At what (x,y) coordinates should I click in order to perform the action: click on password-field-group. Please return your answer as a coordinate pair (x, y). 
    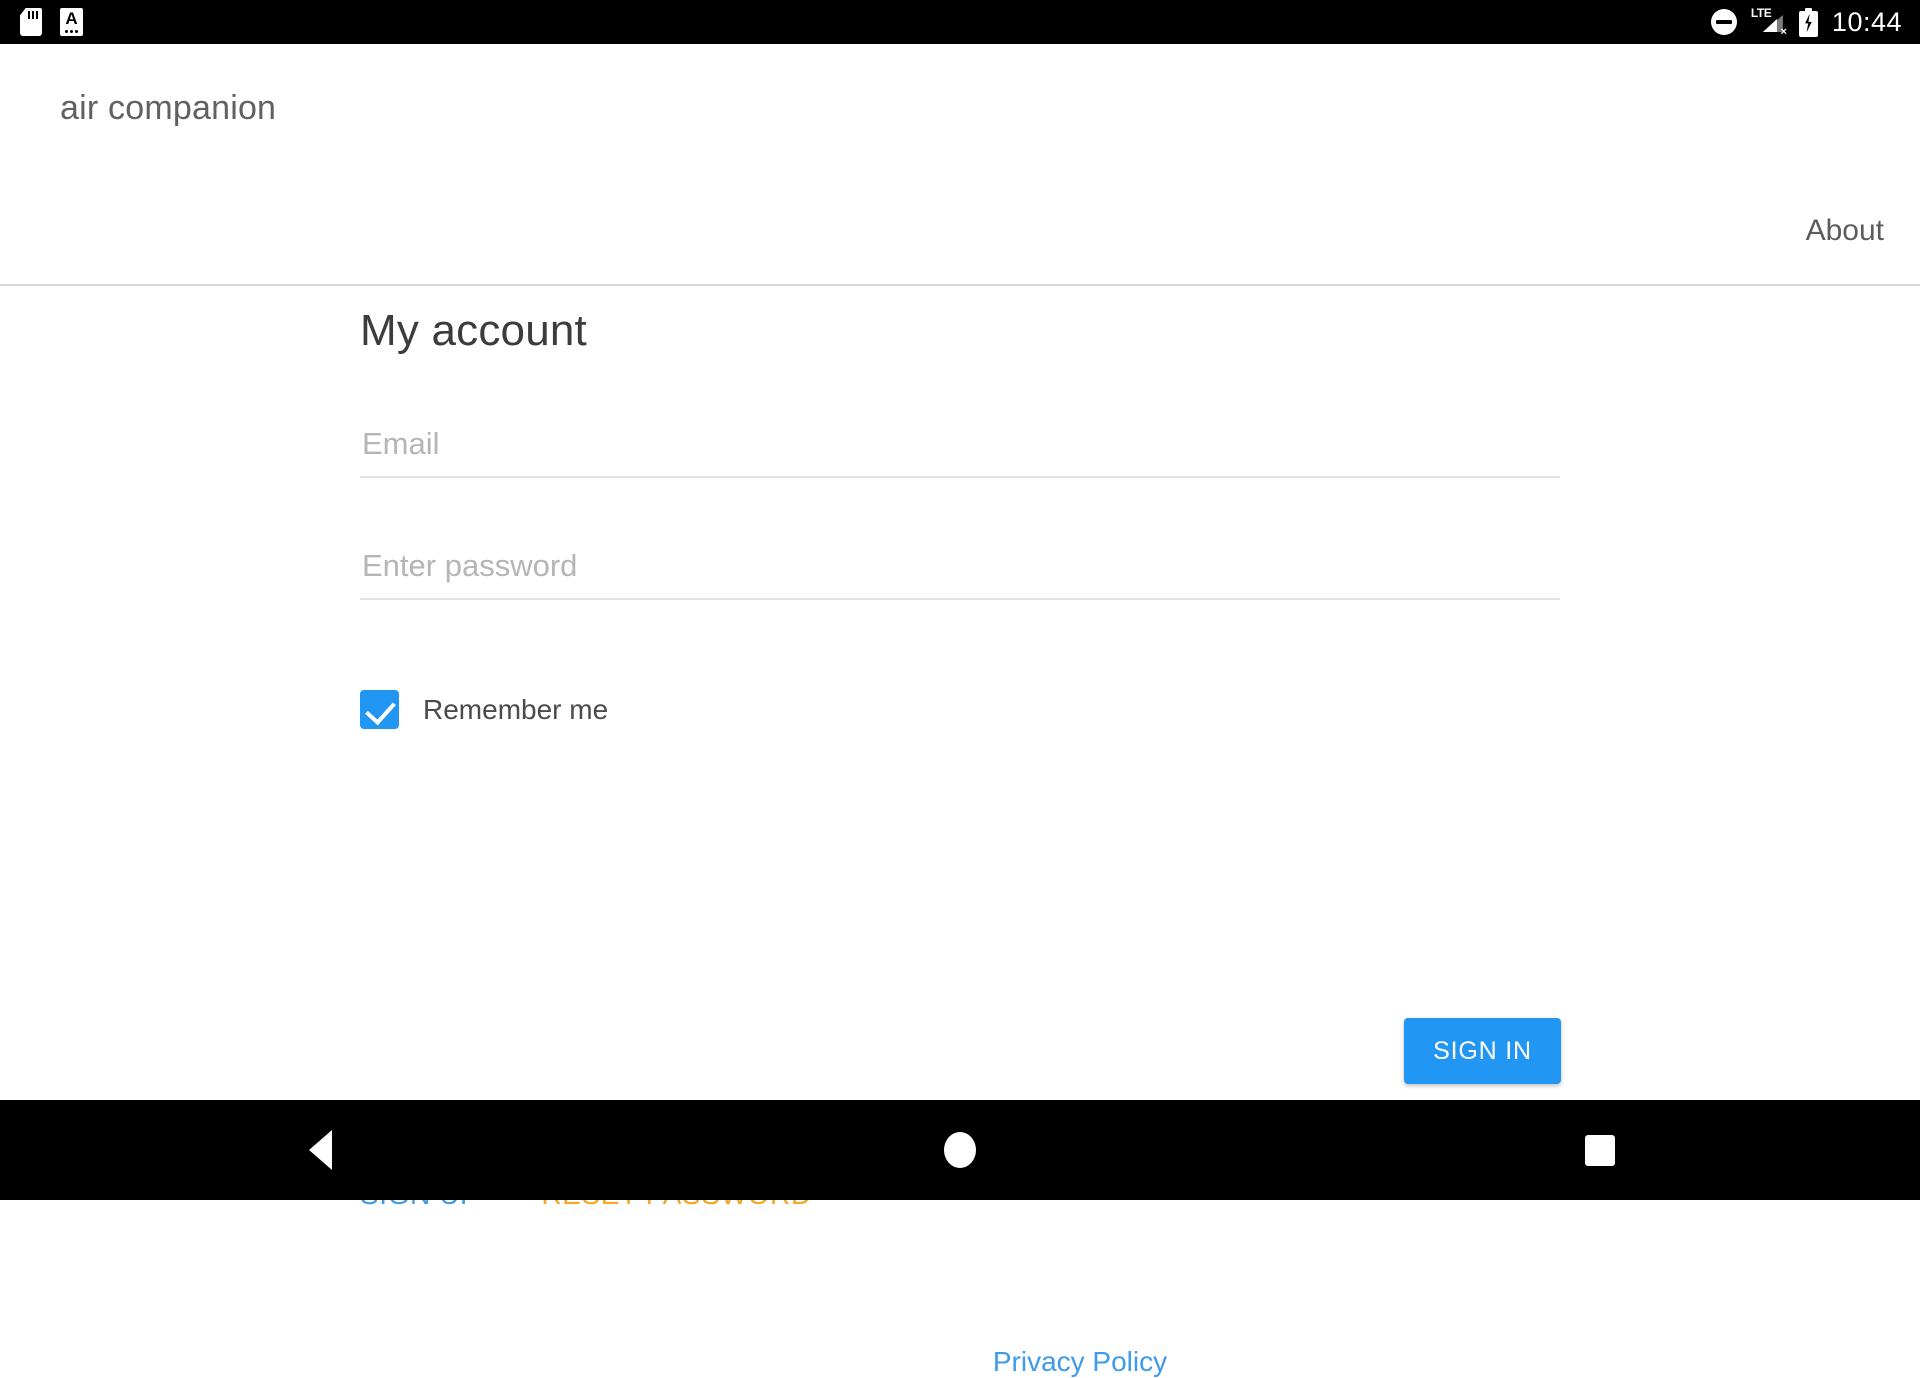
    Looking at the image, I should click on (960, 574).